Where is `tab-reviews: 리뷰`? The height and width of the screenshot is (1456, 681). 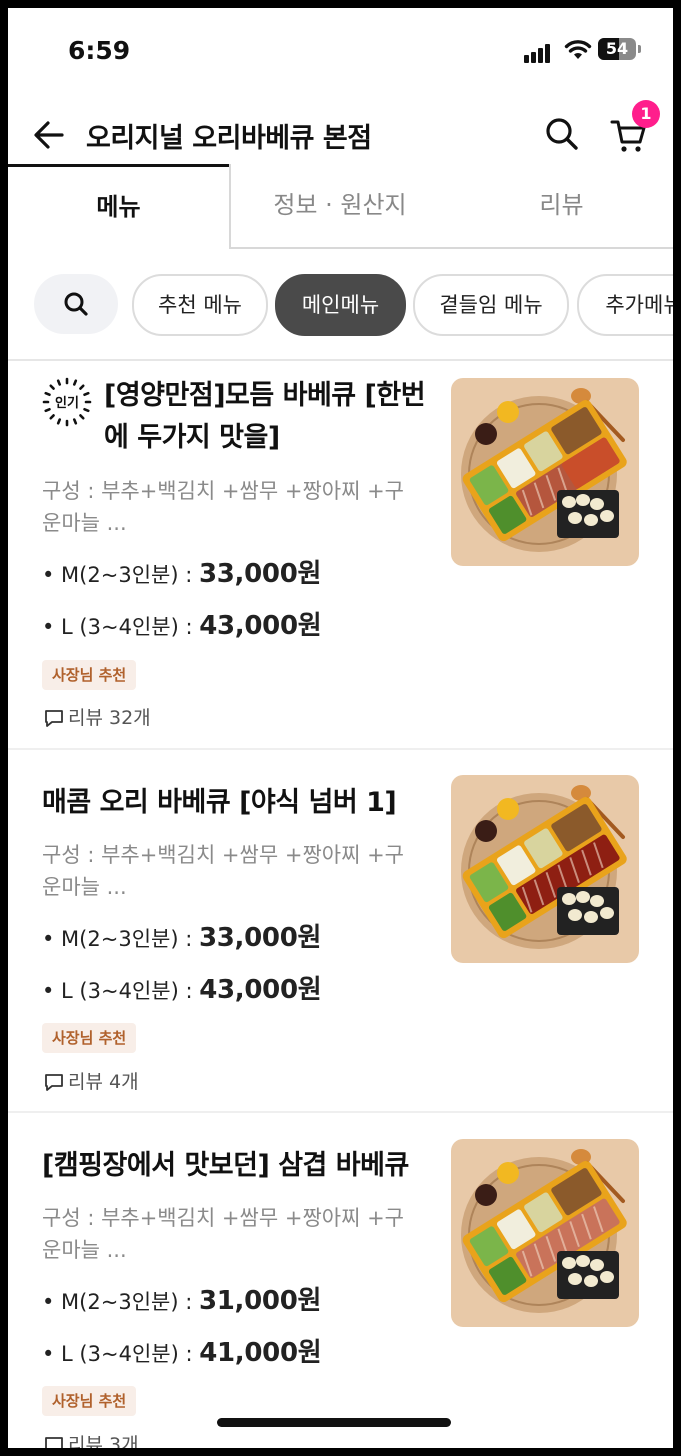 tab-reviews: 리뷰 is located at coordinates (561, 205).